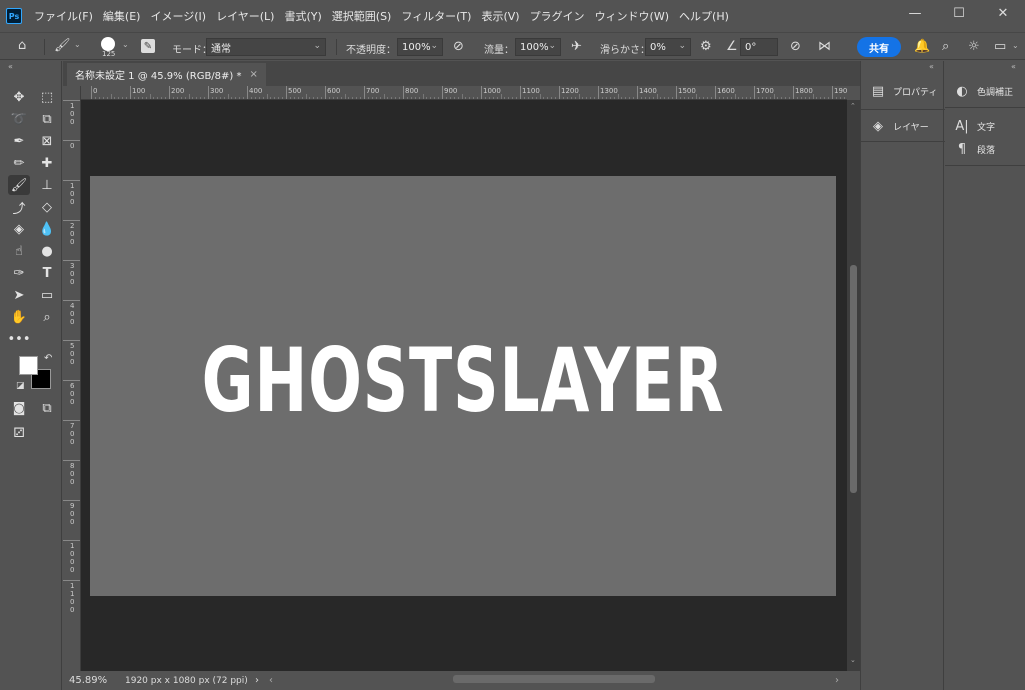 The width and height of the screenshot is (1025, 690). I want to click on character-panel-tab: A| 文字, so click(975, 126).